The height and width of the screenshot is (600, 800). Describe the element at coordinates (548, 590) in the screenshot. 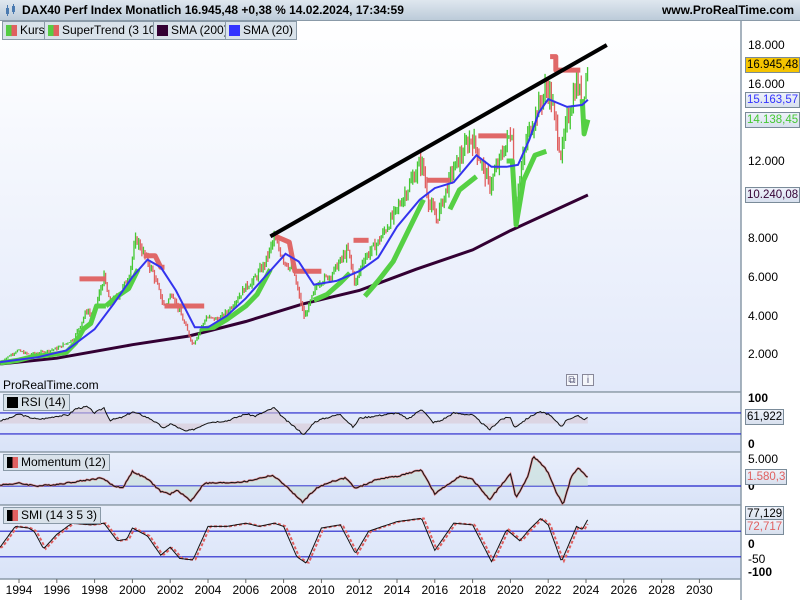

I see `x-axis-label: 2022` at that location.